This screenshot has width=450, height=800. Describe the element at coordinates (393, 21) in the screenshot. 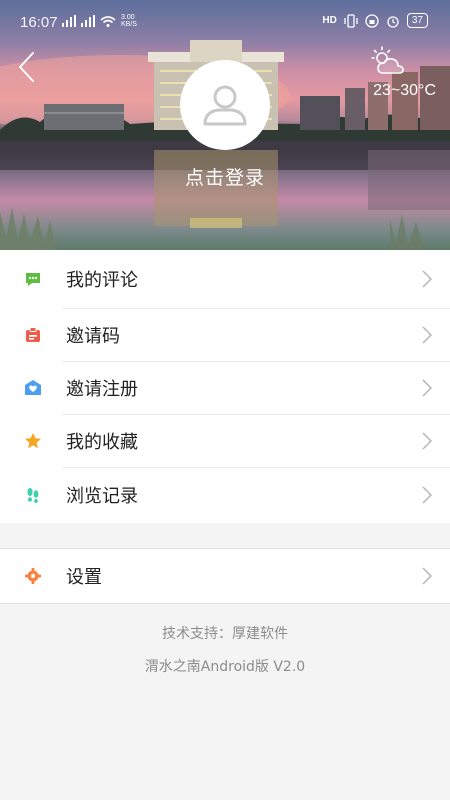

I see `alarm-icon` at that location.